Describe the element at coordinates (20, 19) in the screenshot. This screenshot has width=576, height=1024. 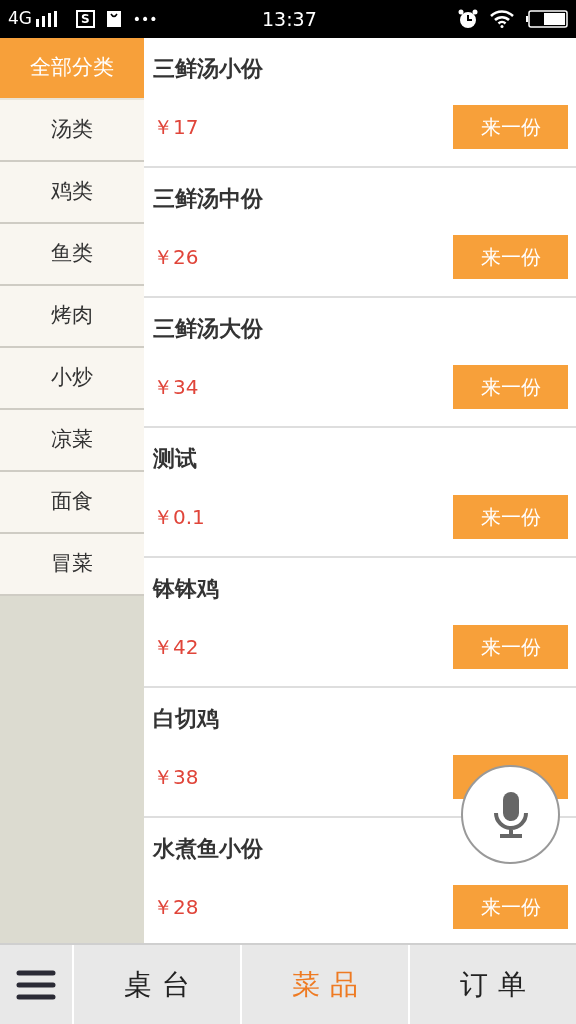
I see `network-label: 4G` at that location.